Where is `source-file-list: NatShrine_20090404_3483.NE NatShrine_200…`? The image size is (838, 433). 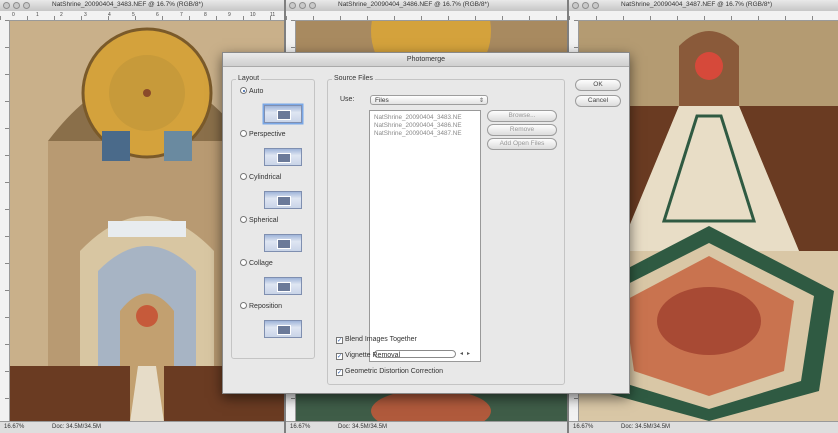 source-file-list: NatShrine_20090404_3483.NE NatShrine_200… is located at coordinates (425, 236).